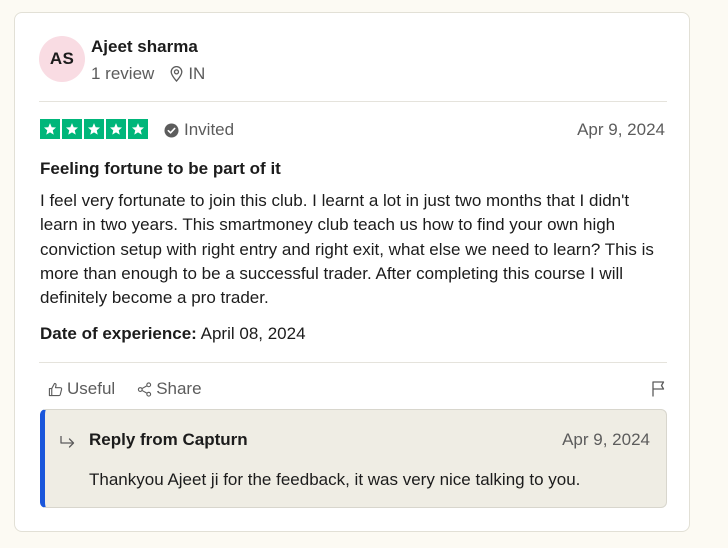 This screenshot has width=728, height=548. I want to click on share-button: Share, so click(169, 389).